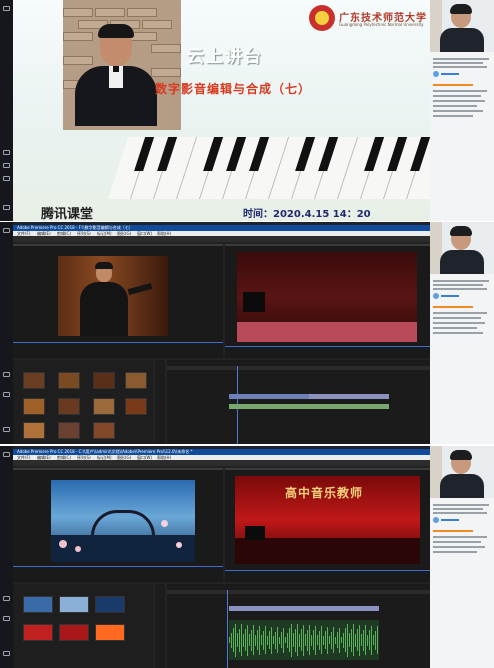 This screenshot has height=668, width=494. What do you see at coordinates (462, 110) in the screenshot?
I see `chat-sidebar` at bounding box center [462, 110].